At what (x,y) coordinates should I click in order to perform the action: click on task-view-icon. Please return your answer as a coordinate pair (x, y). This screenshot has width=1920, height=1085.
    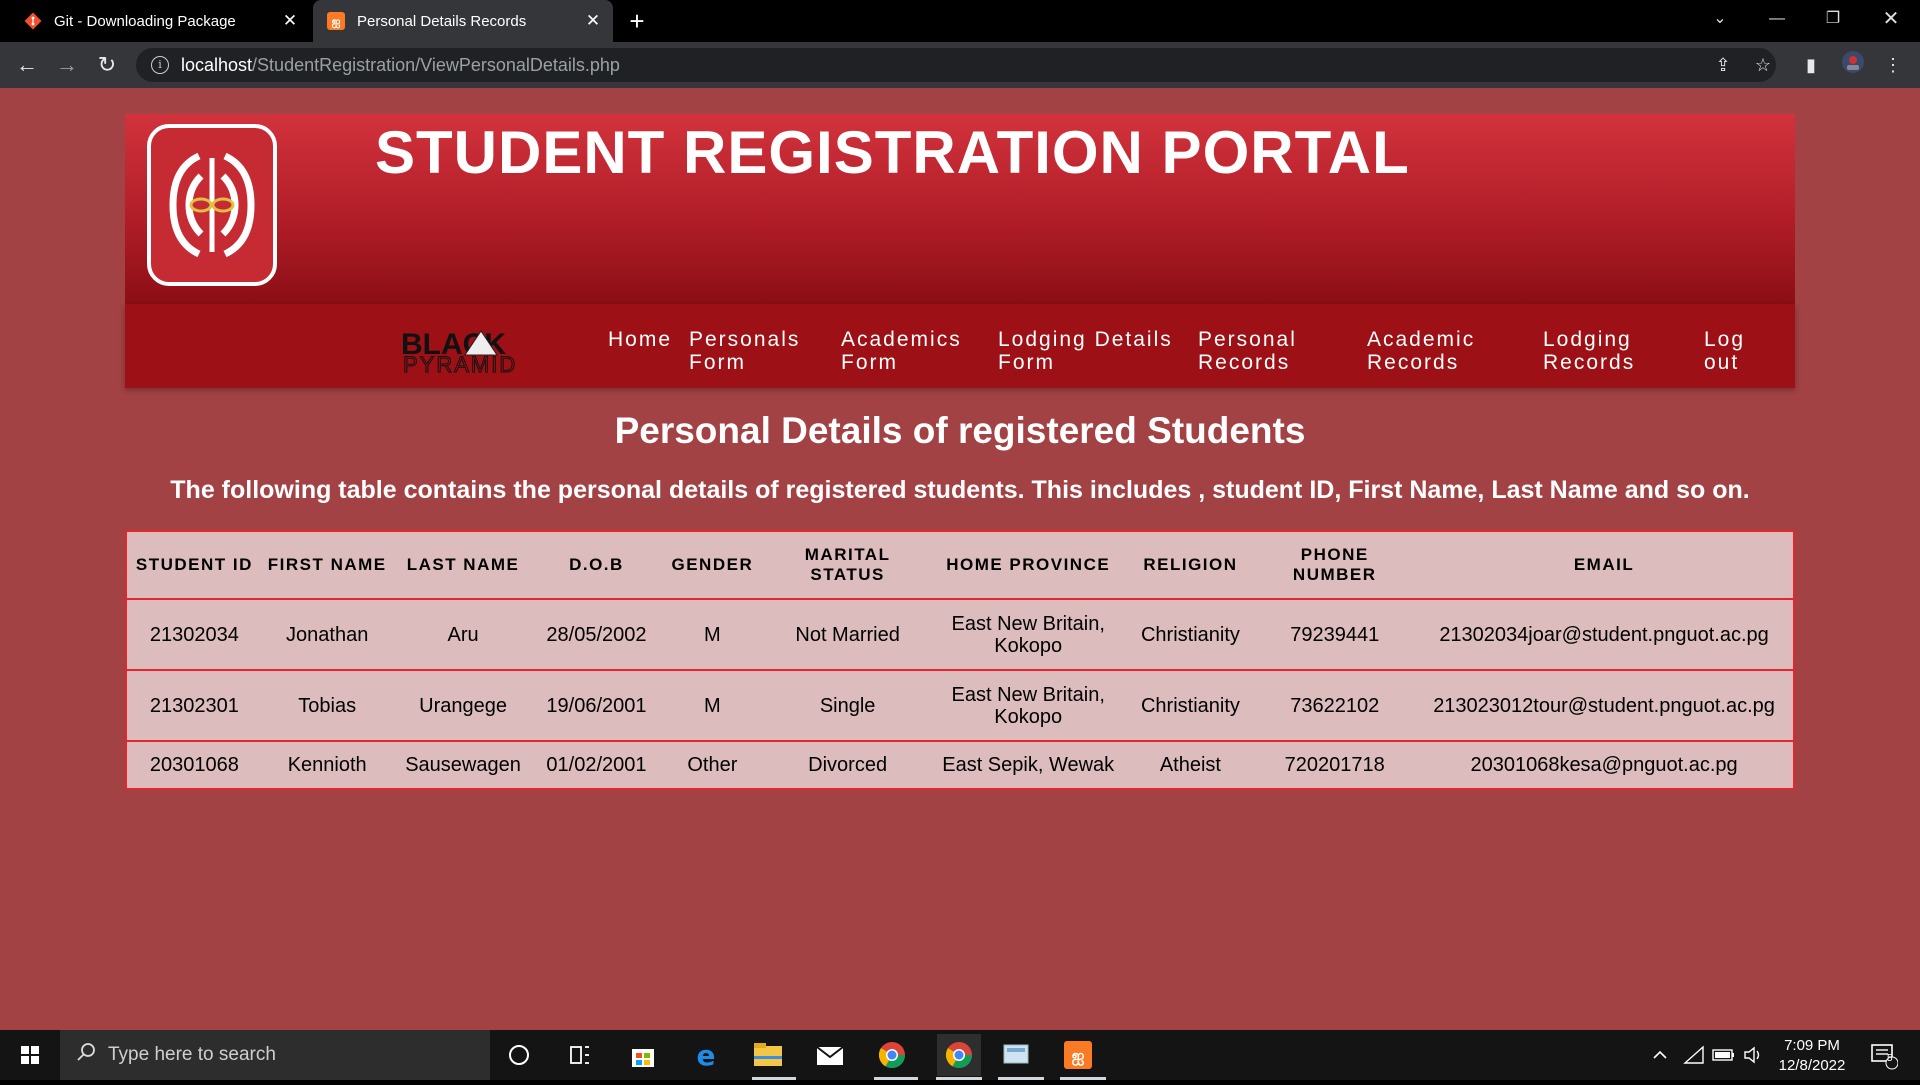
    Looking at the image, I should click on (580, 1055).